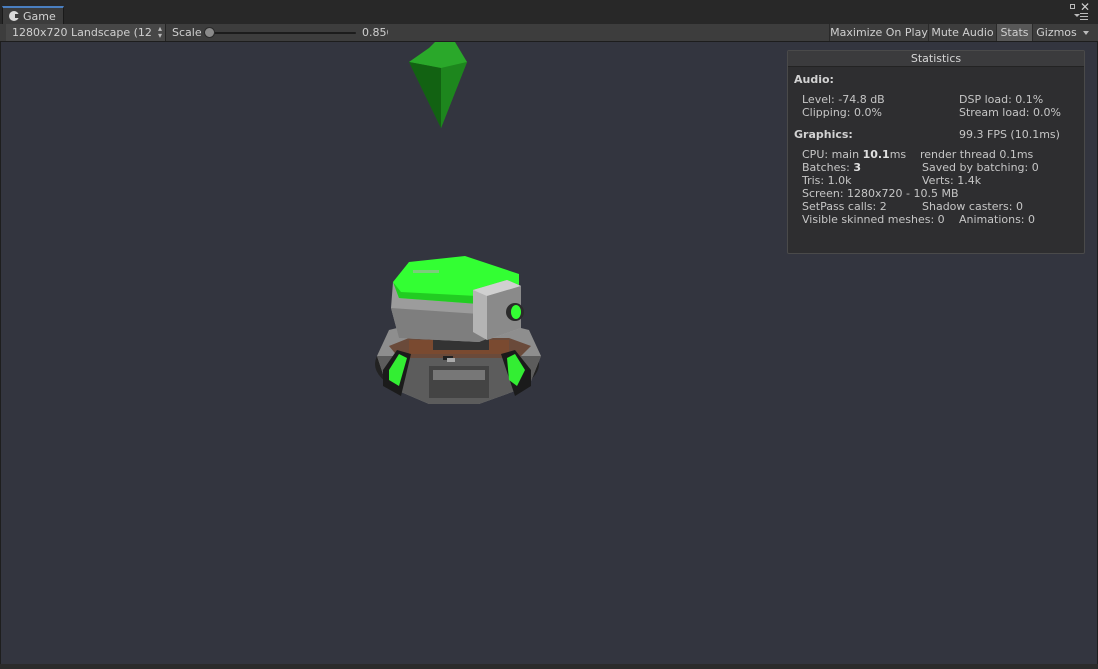 The image size is (1098, 669). I want to click on audio-heading: Audio:, so click(814, 79).